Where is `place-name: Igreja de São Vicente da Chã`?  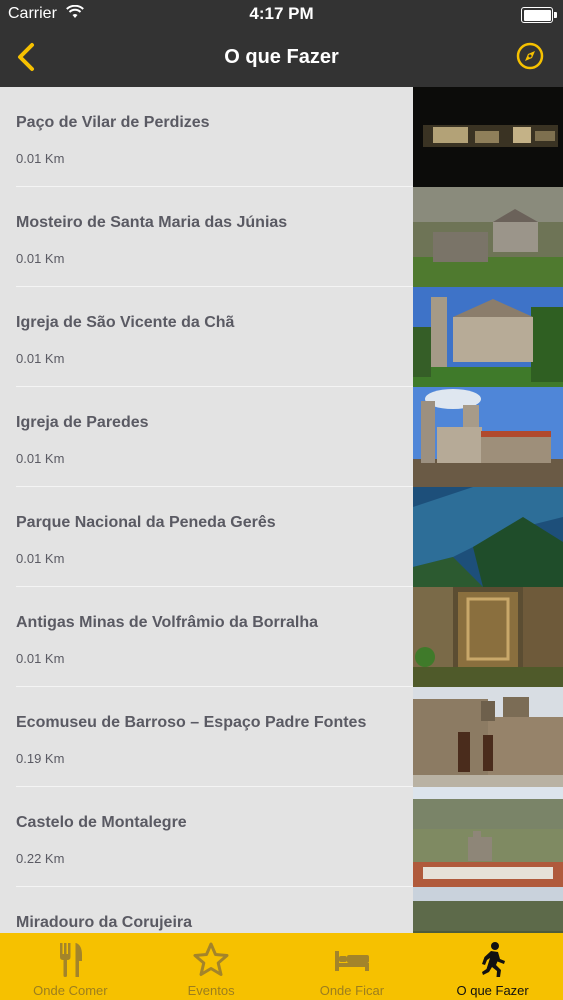 place-name: Igreja de São Vicente da Chã is located at coordinates (125, 322).